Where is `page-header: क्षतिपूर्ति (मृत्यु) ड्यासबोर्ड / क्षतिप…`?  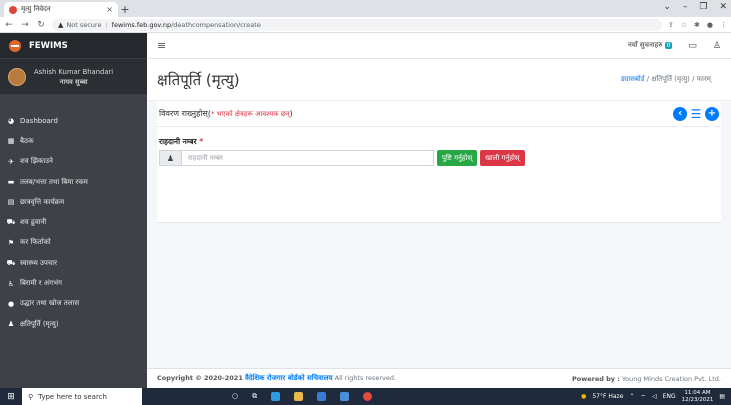 page-header: क्षतिपूर्ति (मृत्यु) ड्यासबोर्ड / क्षतिप… is located at coordinates (439, 80).